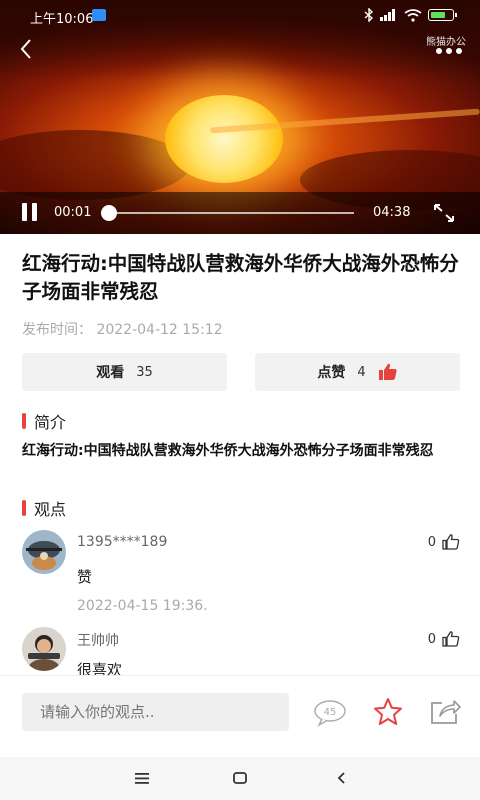  I want to click on views-label: 观看, so click(110, 373).